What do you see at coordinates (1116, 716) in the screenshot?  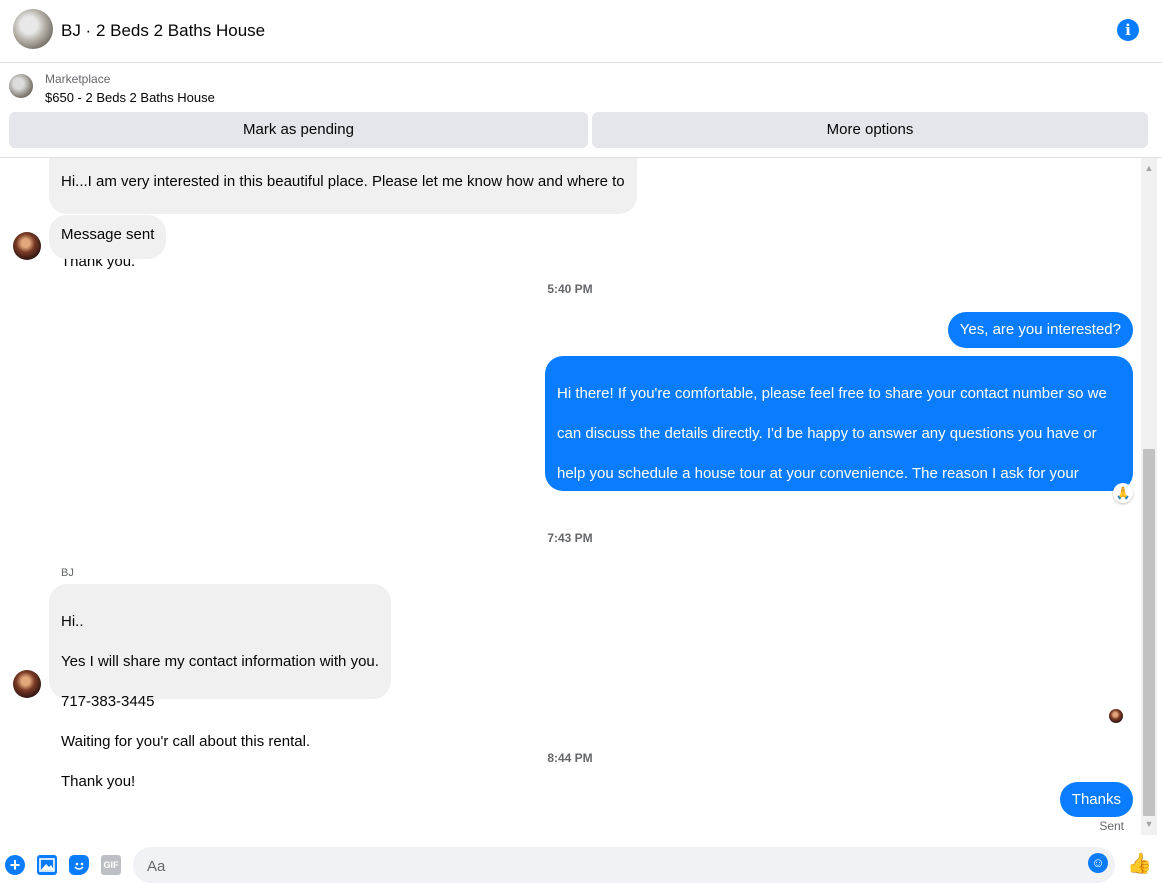 I see `read-receipt-avatar` at bounding box center [1116, 716].